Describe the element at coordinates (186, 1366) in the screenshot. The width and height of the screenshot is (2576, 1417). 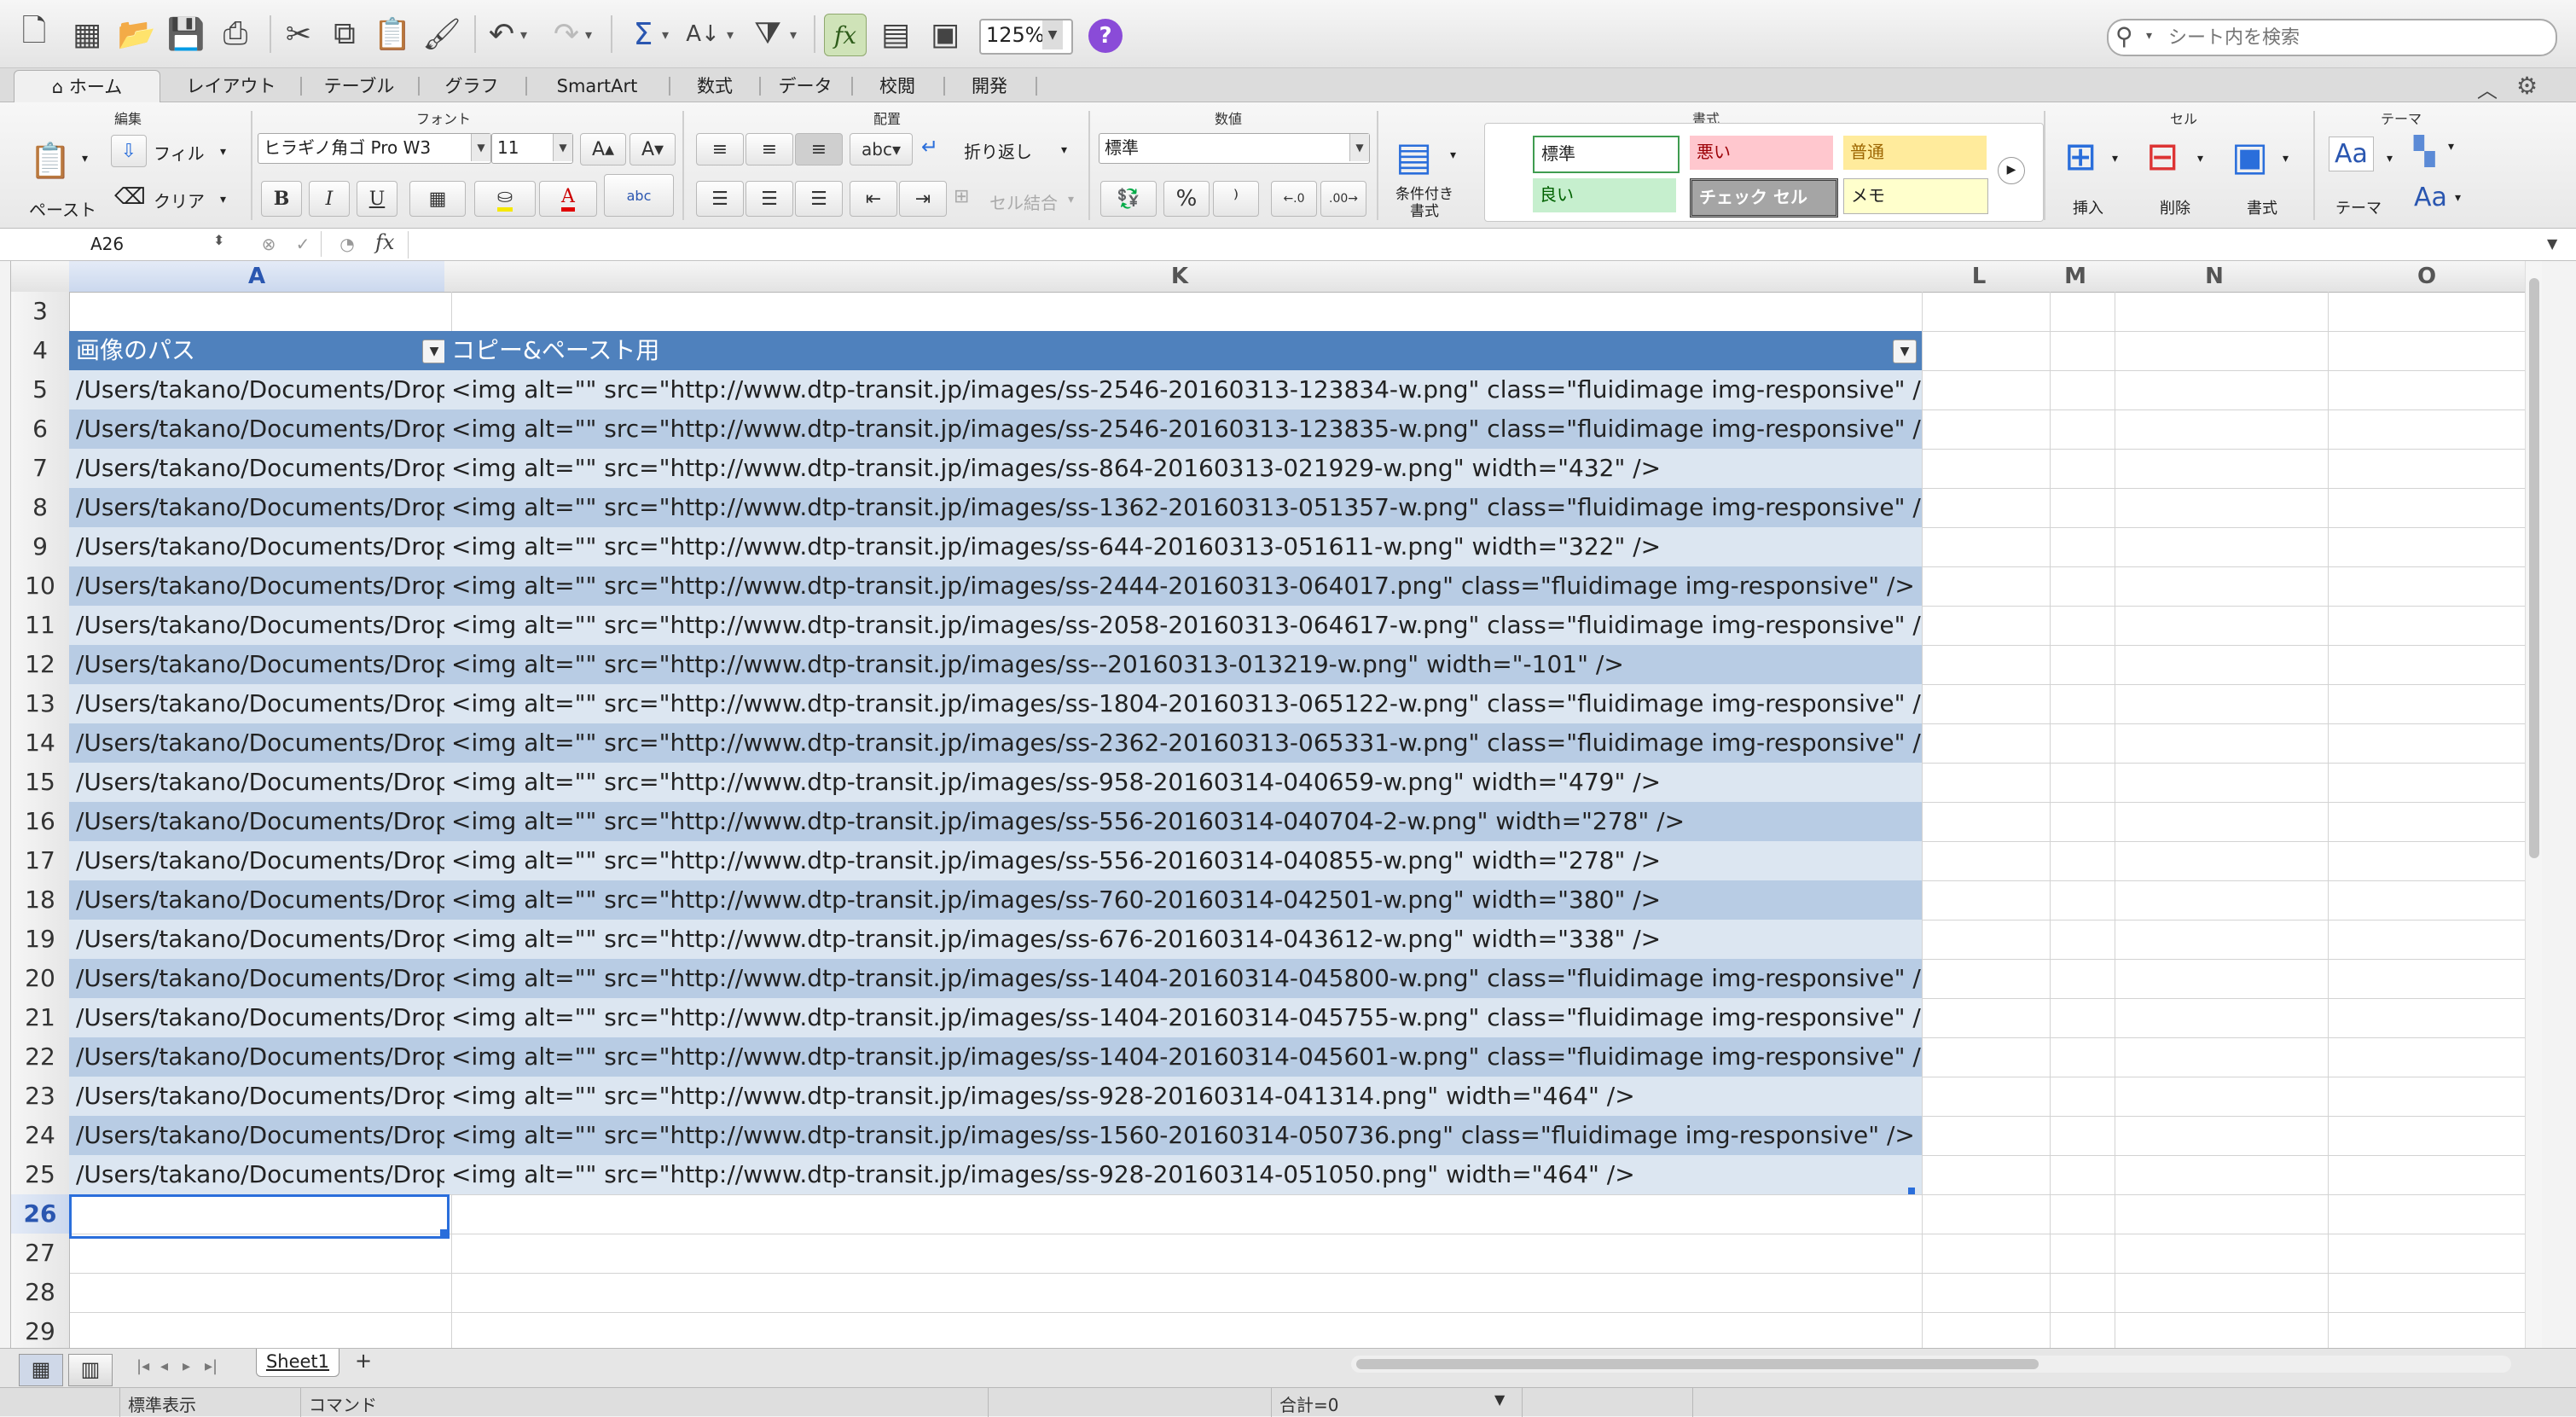
I see `next-sheet-icon: ▸` at that location.